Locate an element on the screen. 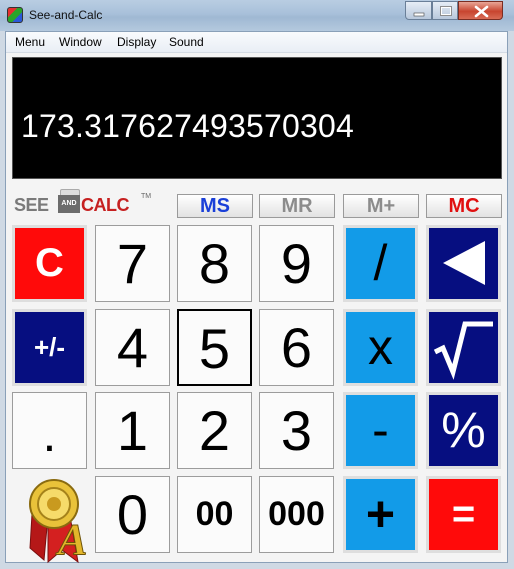 The height and width of the screenshot is (569, 514). menu-display: Display is located at coordinates (136, 42).